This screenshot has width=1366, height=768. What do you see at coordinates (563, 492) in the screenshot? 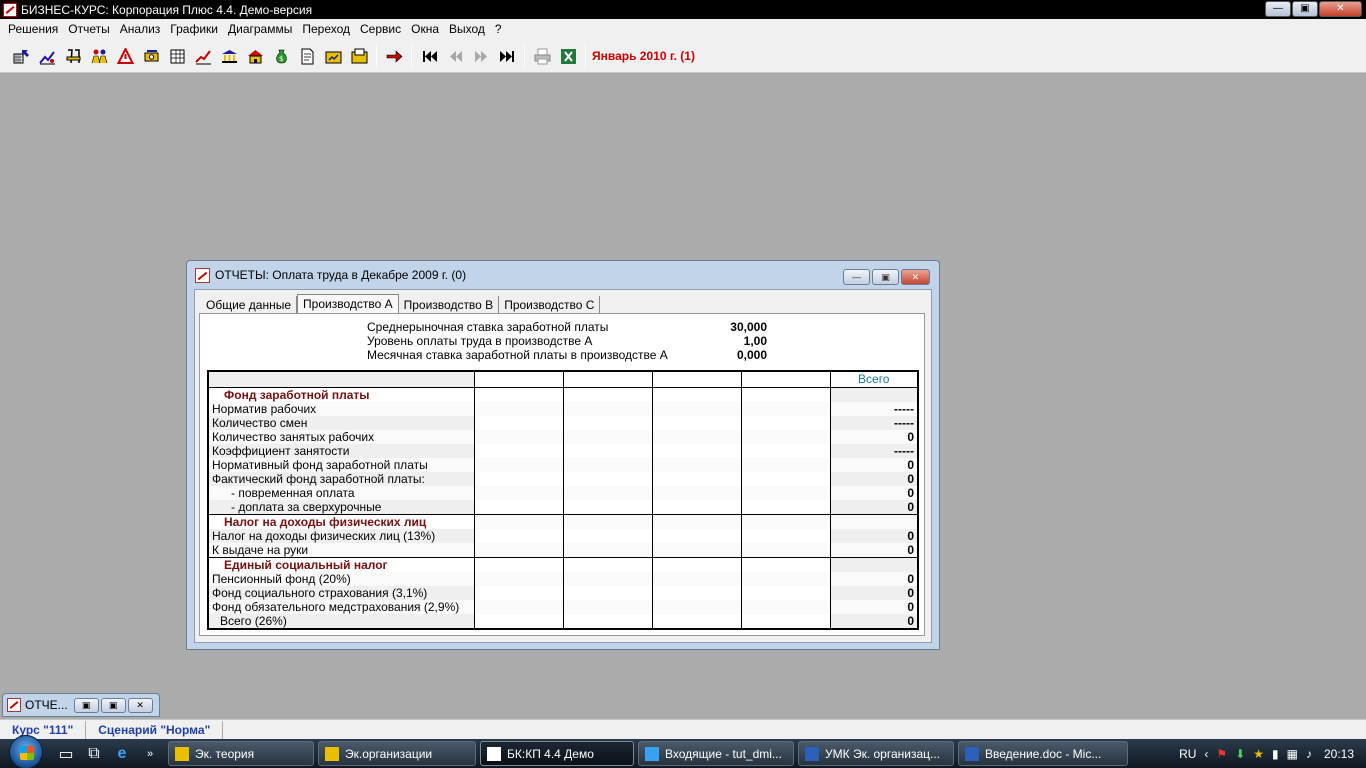
I see `table-row: - повременная оплата 0` at bounding box center [563, 492].